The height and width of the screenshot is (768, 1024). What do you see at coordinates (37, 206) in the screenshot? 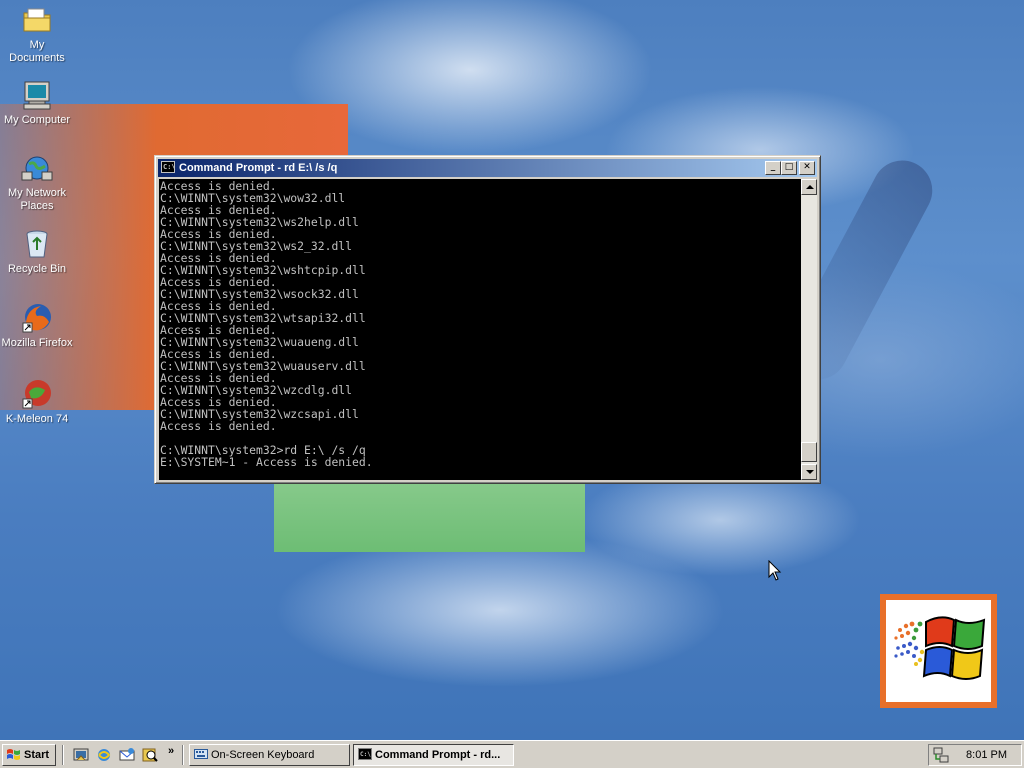
I see `desktop-icon-label: Places` at bounding box center [37, 206].